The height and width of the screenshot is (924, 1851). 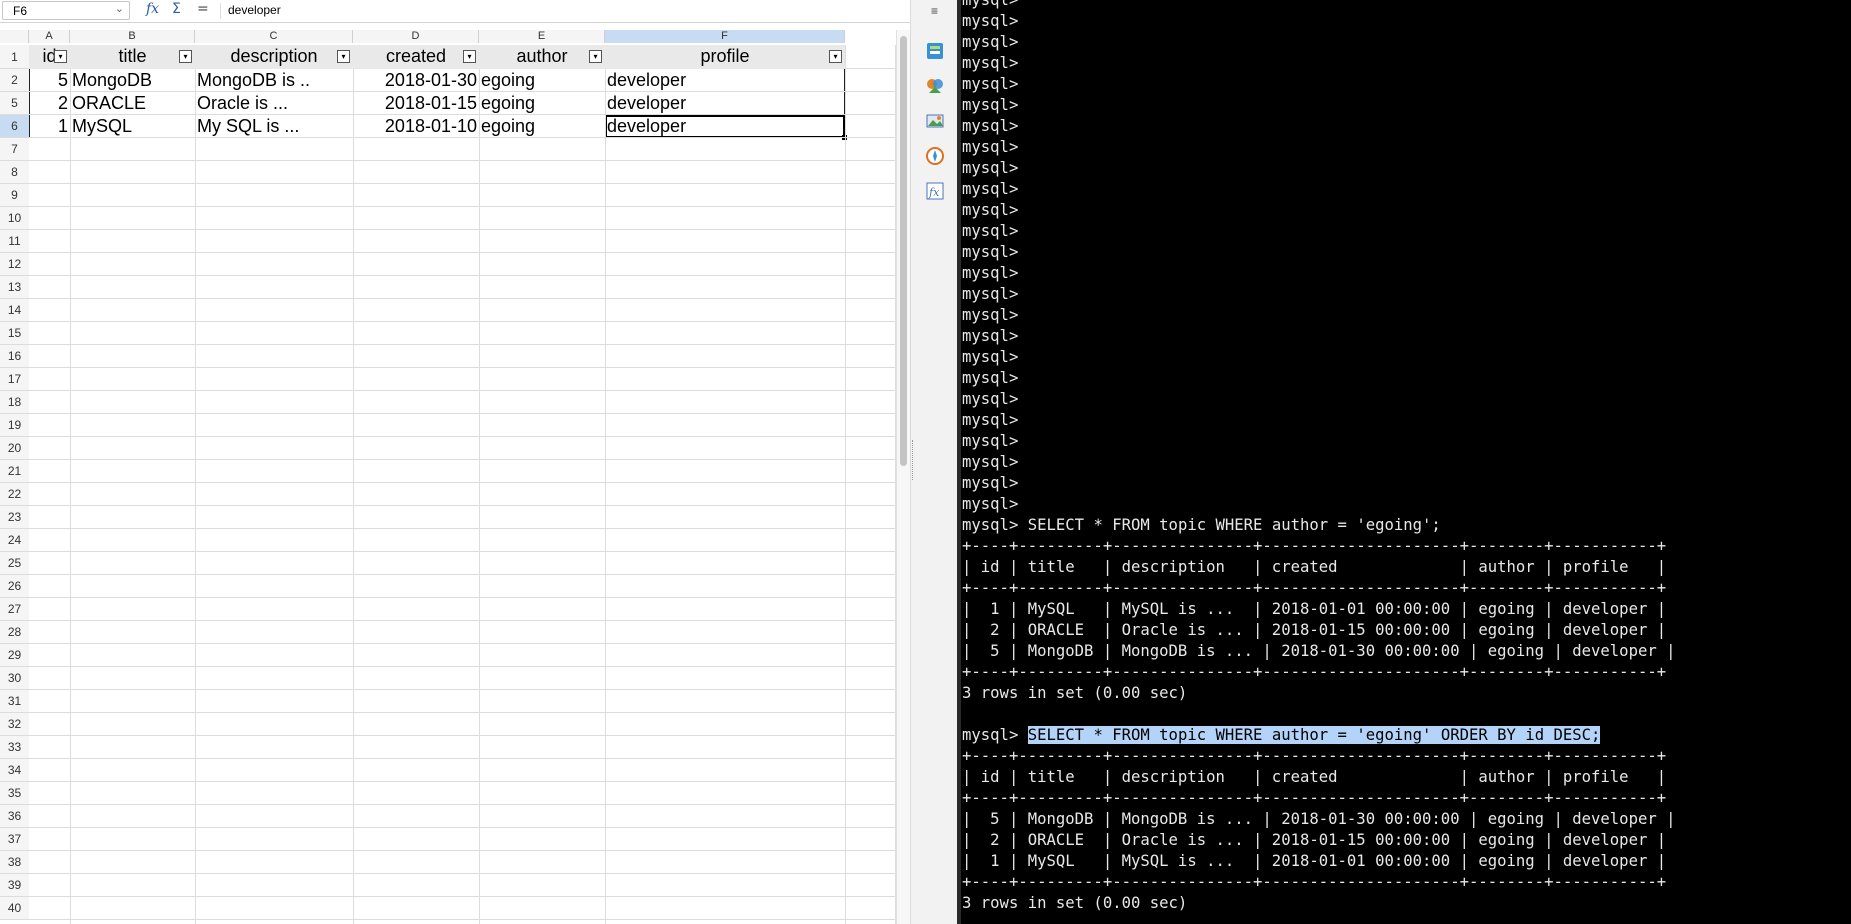 I want to click on row-header-22: 22, so click(x=14, y=494).